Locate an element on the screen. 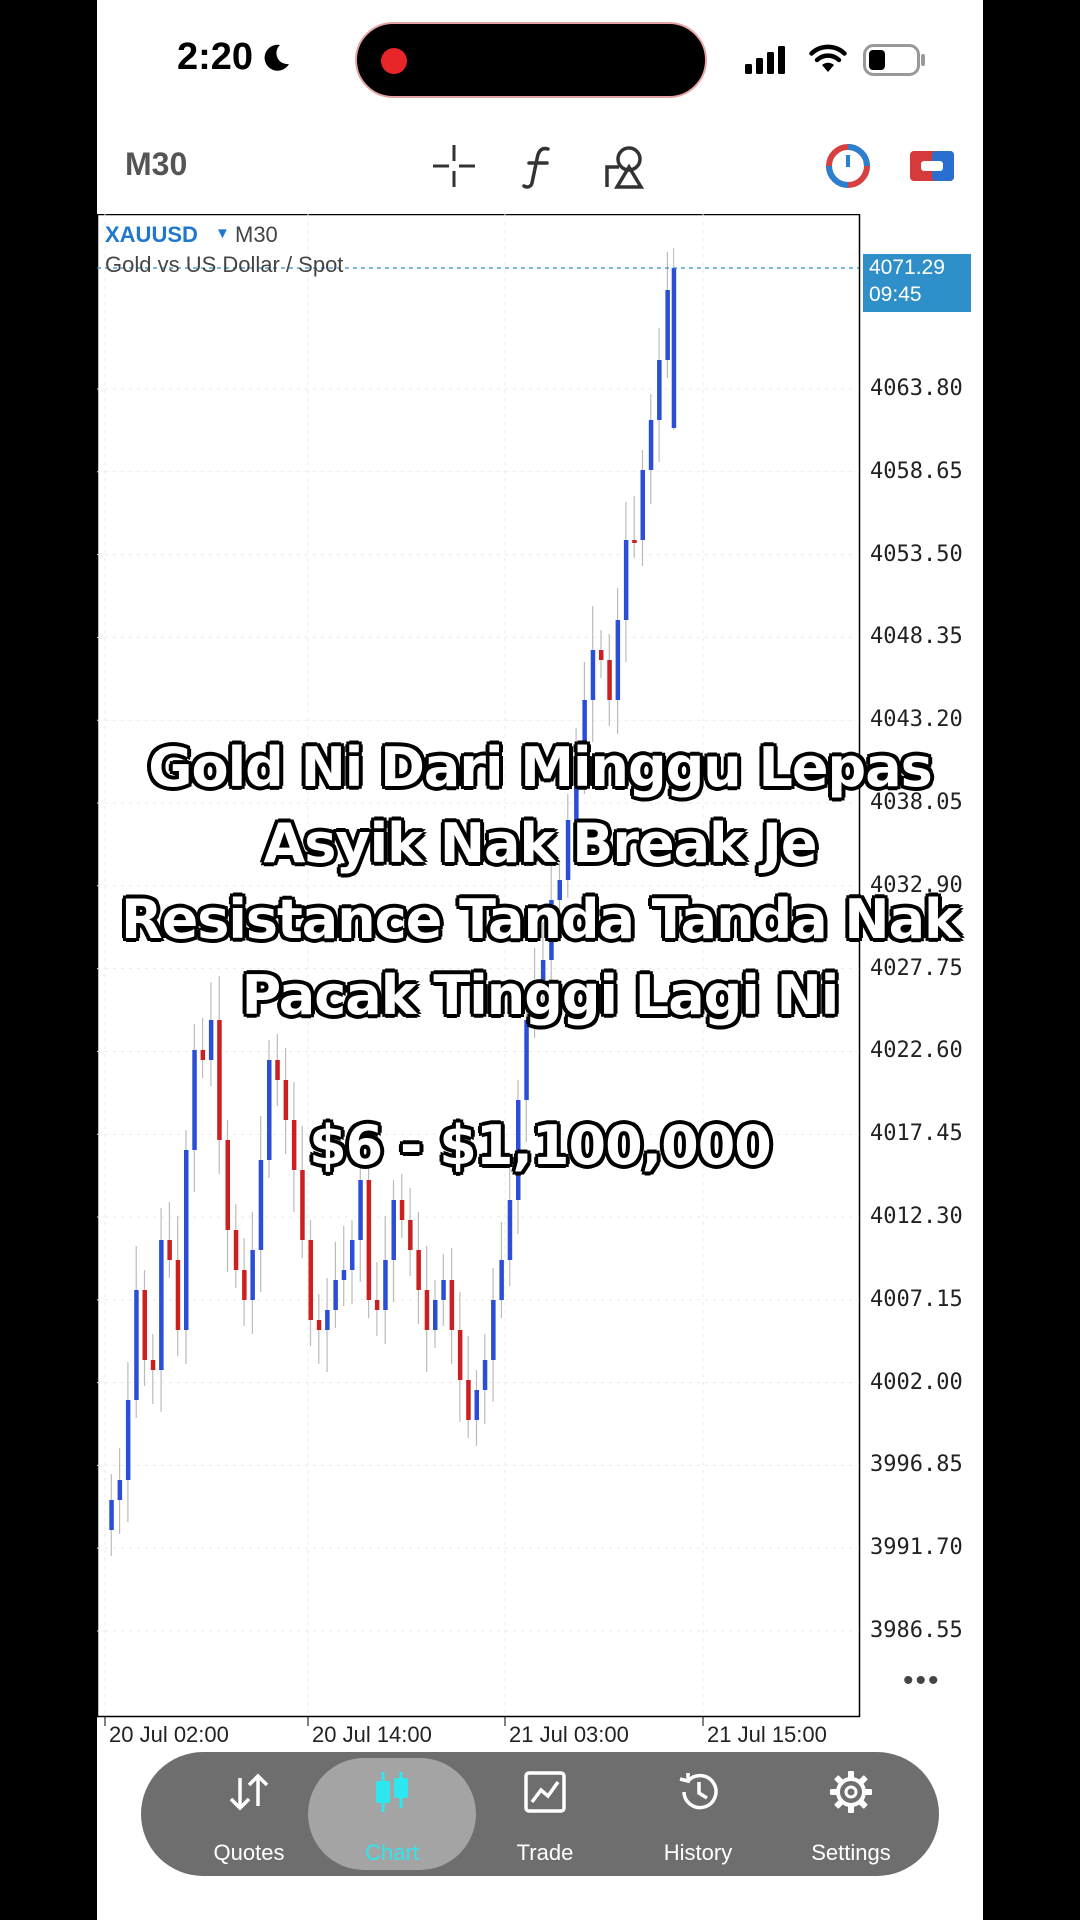 The image size is (1080, 1920). caption-line-3: Resistance Tanda Tanda Nak is located at coordinates (540, 919).